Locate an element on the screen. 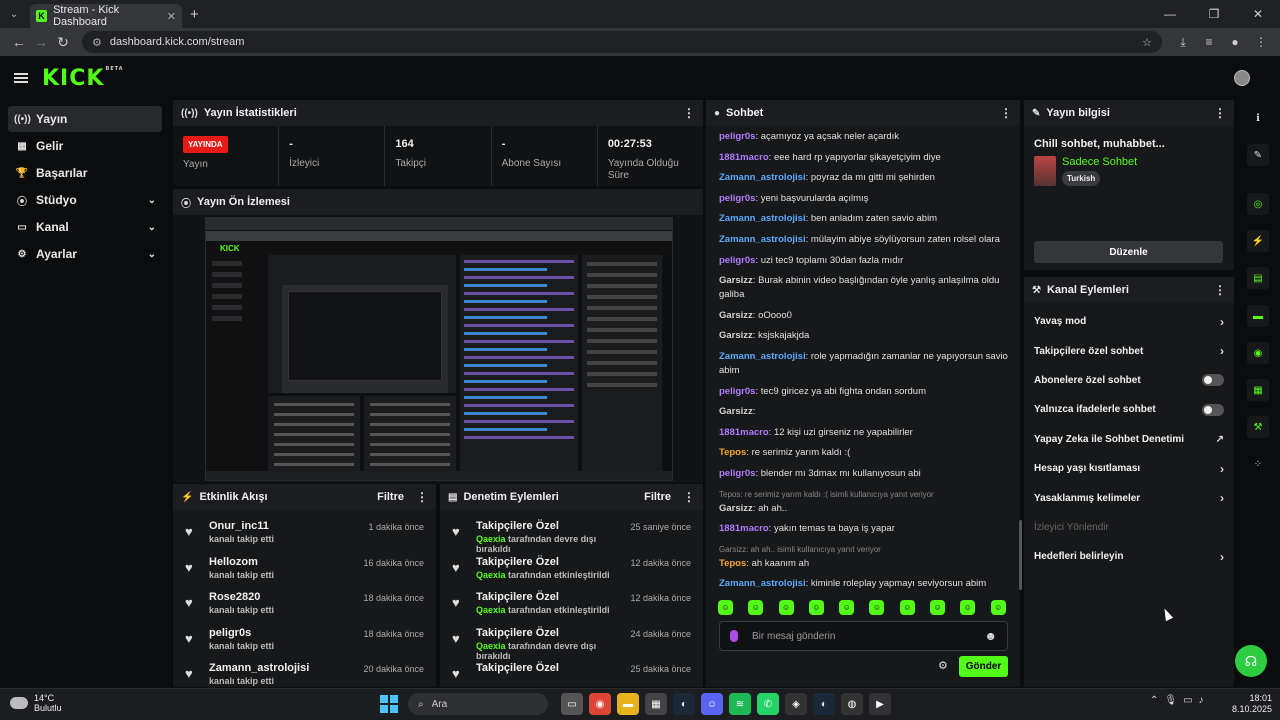 The image size is (1280, 720). sidebar-item-gelir: ▦ Gelir is located at coordinates (85, 146).